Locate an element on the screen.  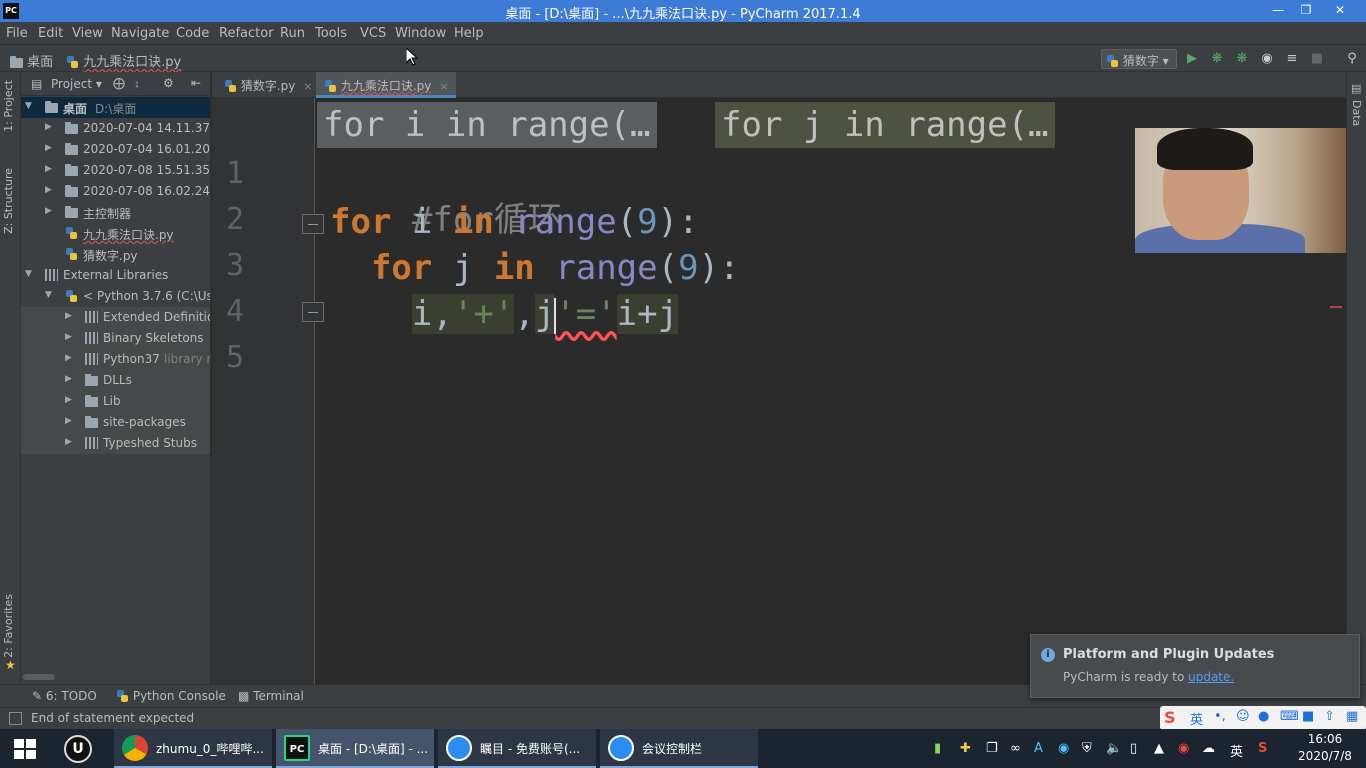
tree-item: ▶ 主控制器 is located at coordinates (115, 212).